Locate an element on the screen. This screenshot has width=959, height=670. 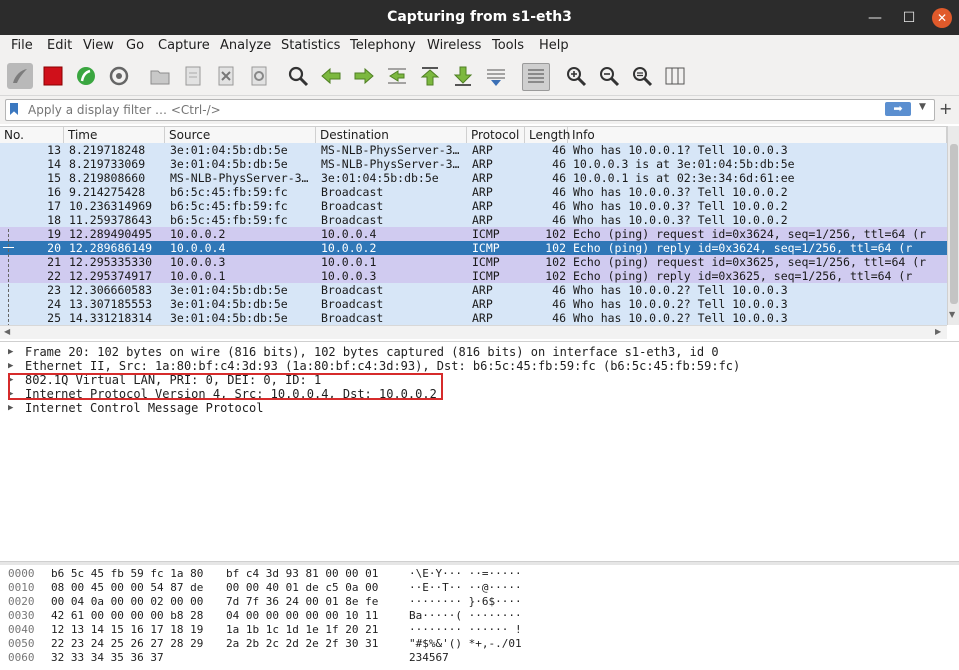
packet-destination: Broadcast is located at coordinates (352, 290).